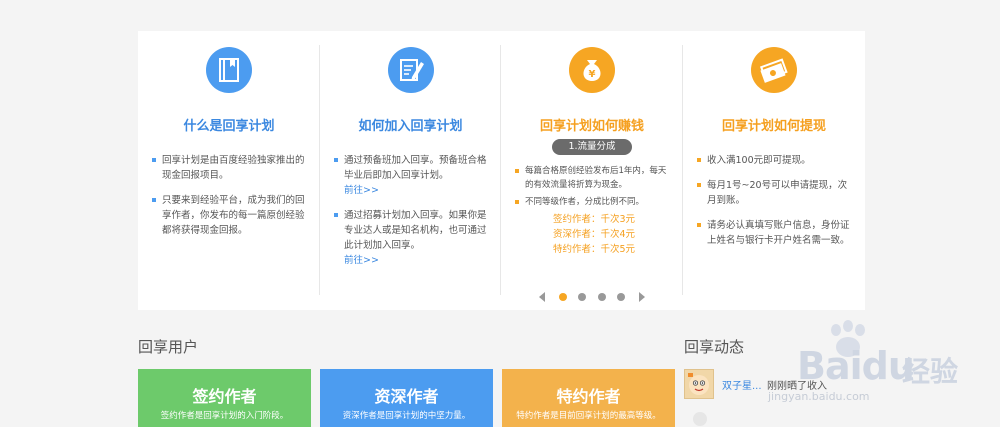  Describe the element at coordinates (410, 70) in the screenshot. I see `edit-icon` at that location.